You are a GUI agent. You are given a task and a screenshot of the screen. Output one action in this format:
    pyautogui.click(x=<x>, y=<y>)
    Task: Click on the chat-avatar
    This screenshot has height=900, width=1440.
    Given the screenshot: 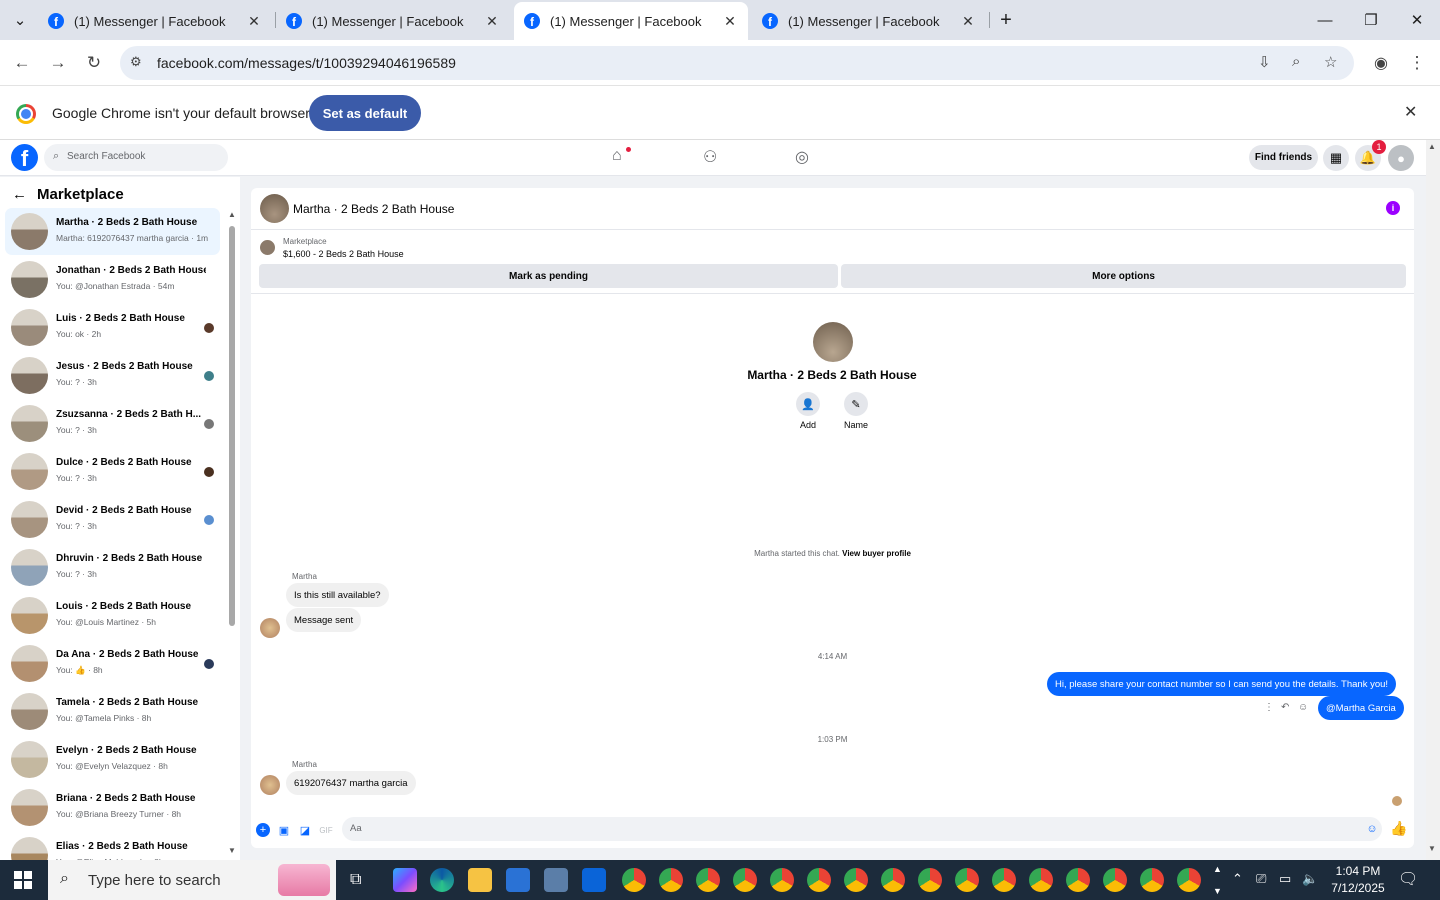 What is the action you would take?
    pyautogui.click(x=274, y=208)
    